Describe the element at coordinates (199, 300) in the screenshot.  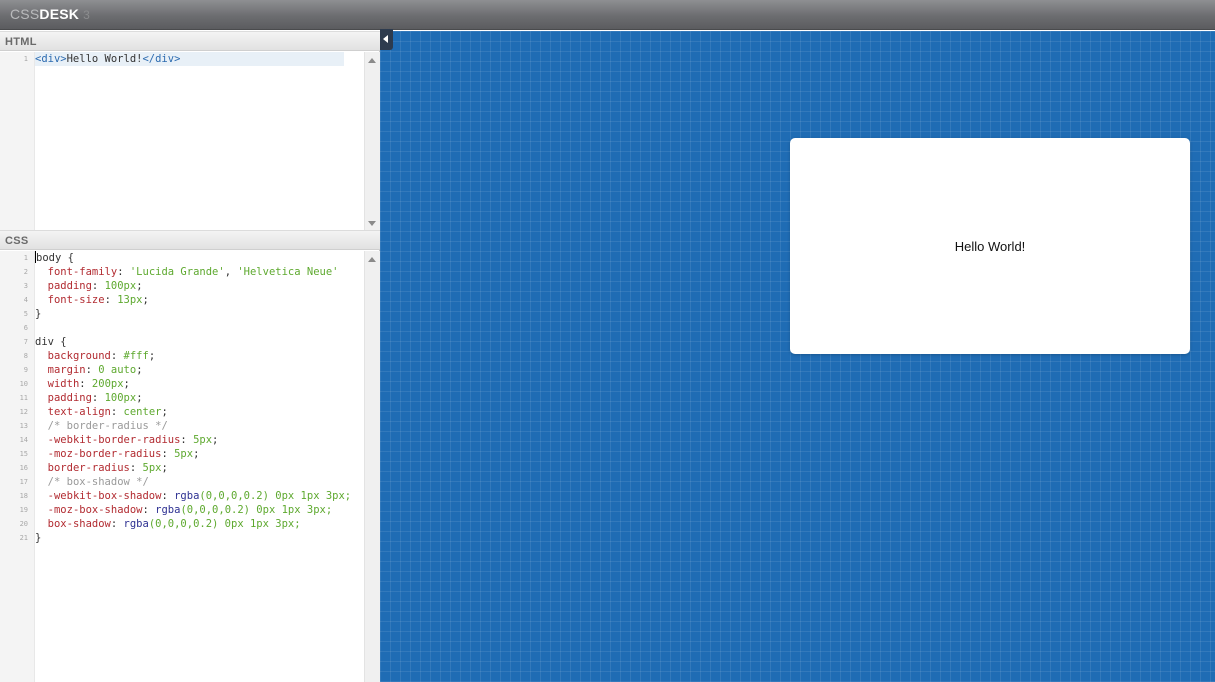
I see `code-line: font-size: 13px;` at that location.